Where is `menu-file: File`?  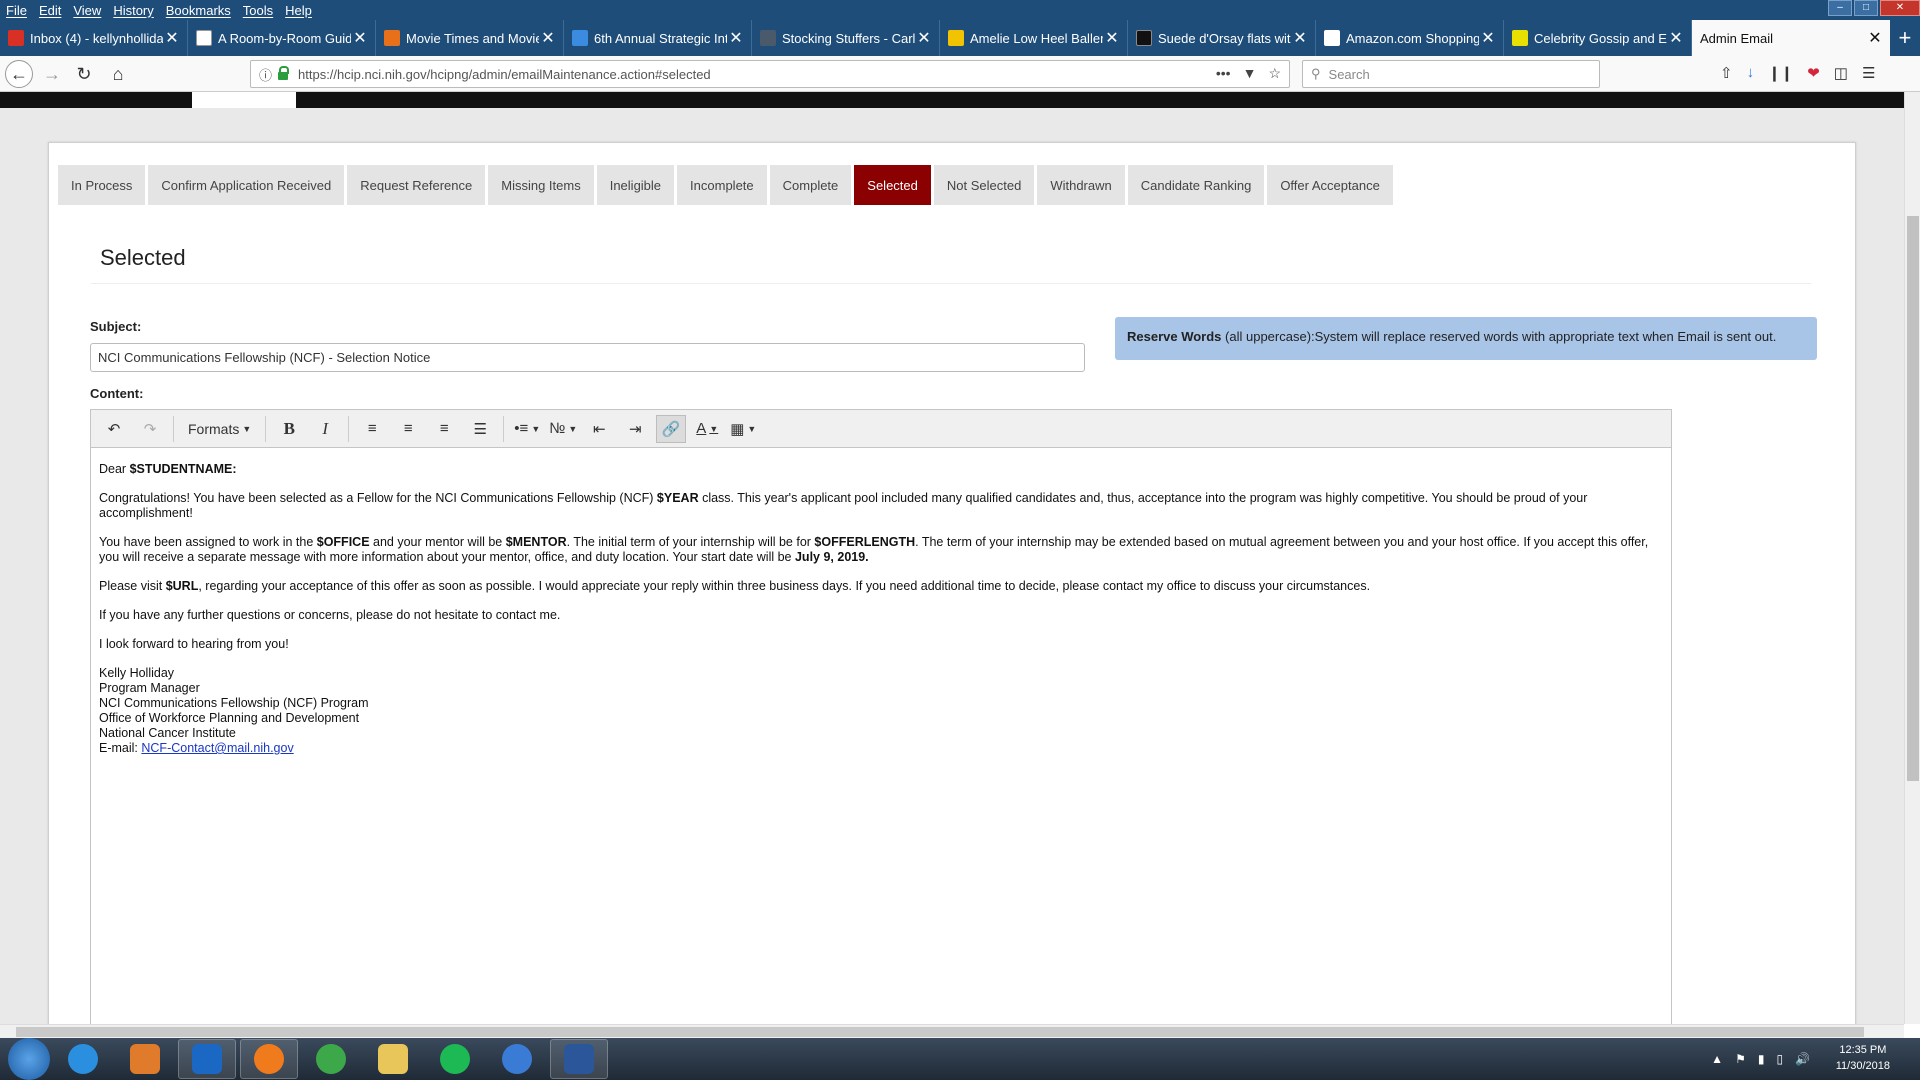
menu-file: File is located at coordinates (16, 10).